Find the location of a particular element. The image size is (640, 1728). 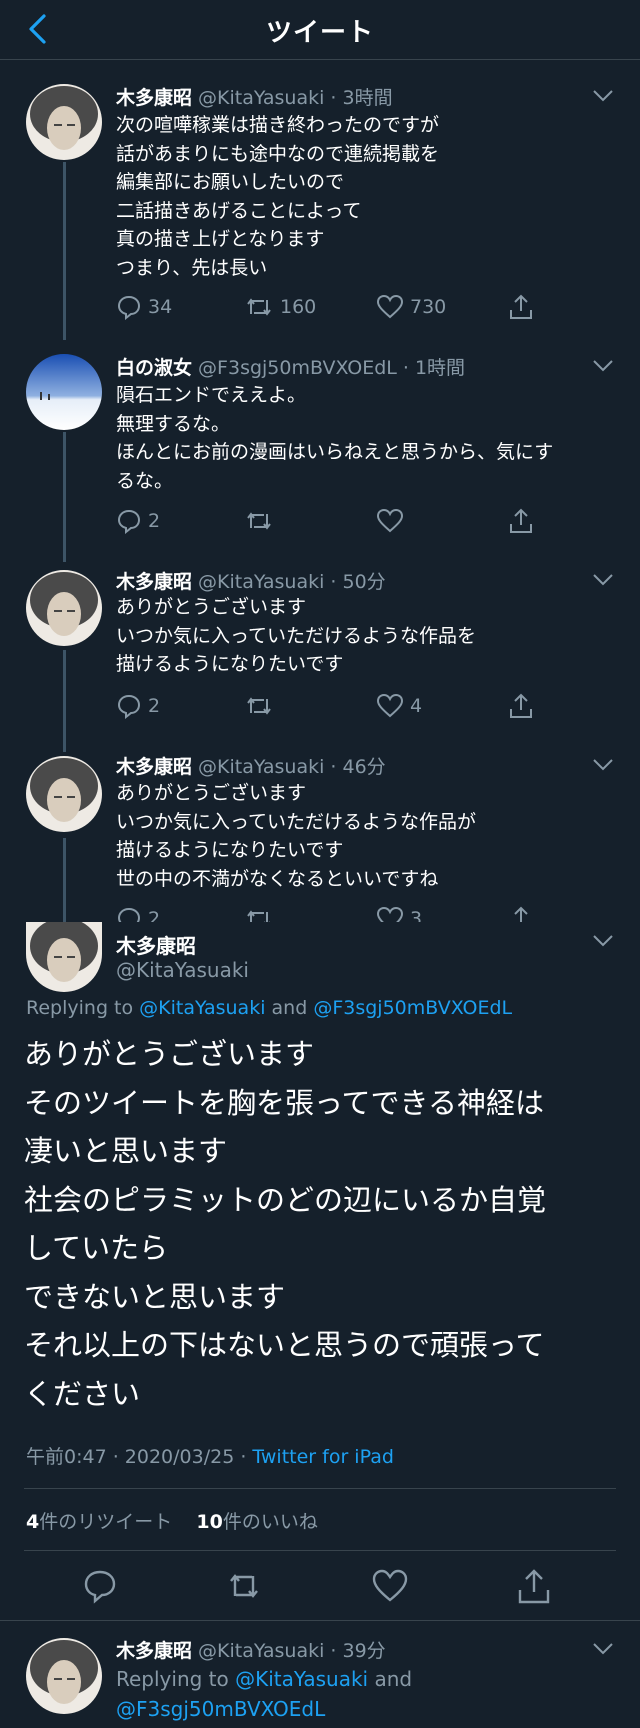

tweet-actions: 2 3 is located at coordinates (331, 913).